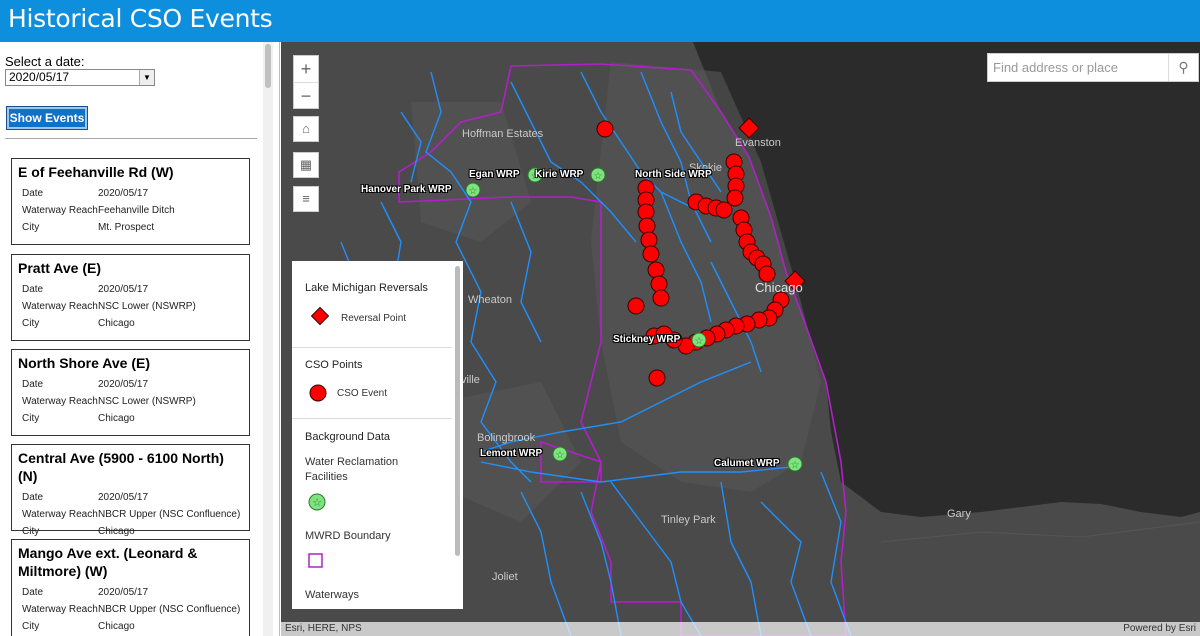  I want to click on search-button: ⚲, so click(1183, 67).